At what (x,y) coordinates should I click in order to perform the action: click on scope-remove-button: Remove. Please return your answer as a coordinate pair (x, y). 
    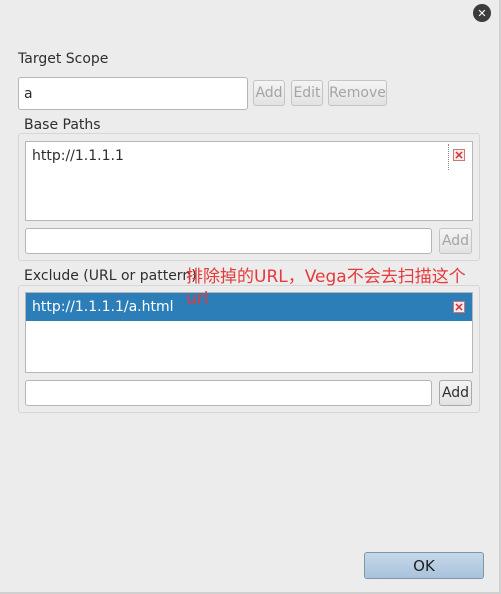
    Looking at the image, I should click on (357, 93).